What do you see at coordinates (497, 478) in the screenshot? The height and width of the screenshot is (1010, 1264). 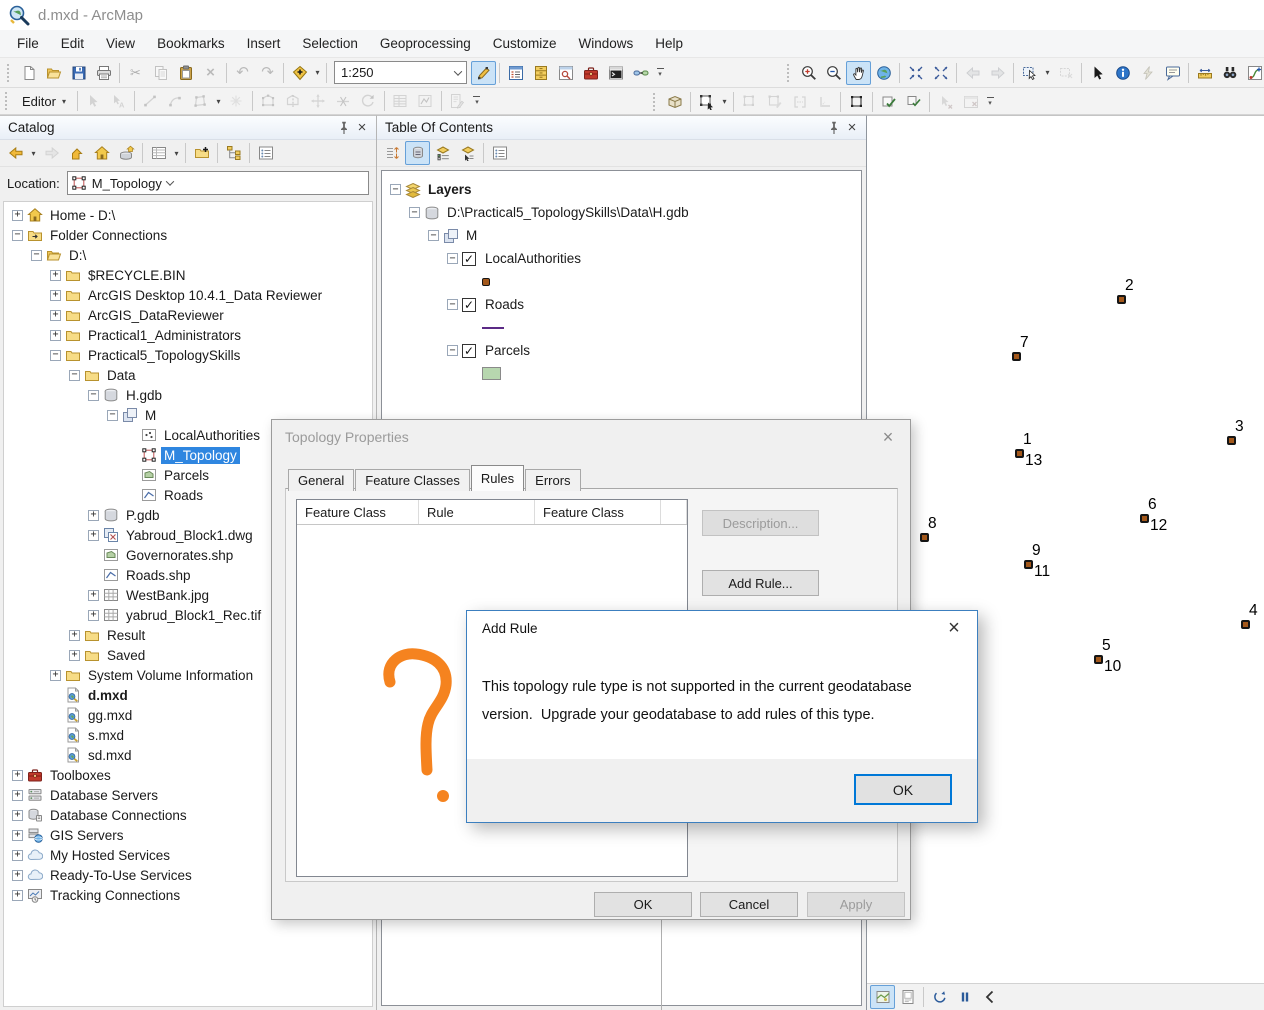 I see `tab-rules: Rules` at bounding box center [497, 478].